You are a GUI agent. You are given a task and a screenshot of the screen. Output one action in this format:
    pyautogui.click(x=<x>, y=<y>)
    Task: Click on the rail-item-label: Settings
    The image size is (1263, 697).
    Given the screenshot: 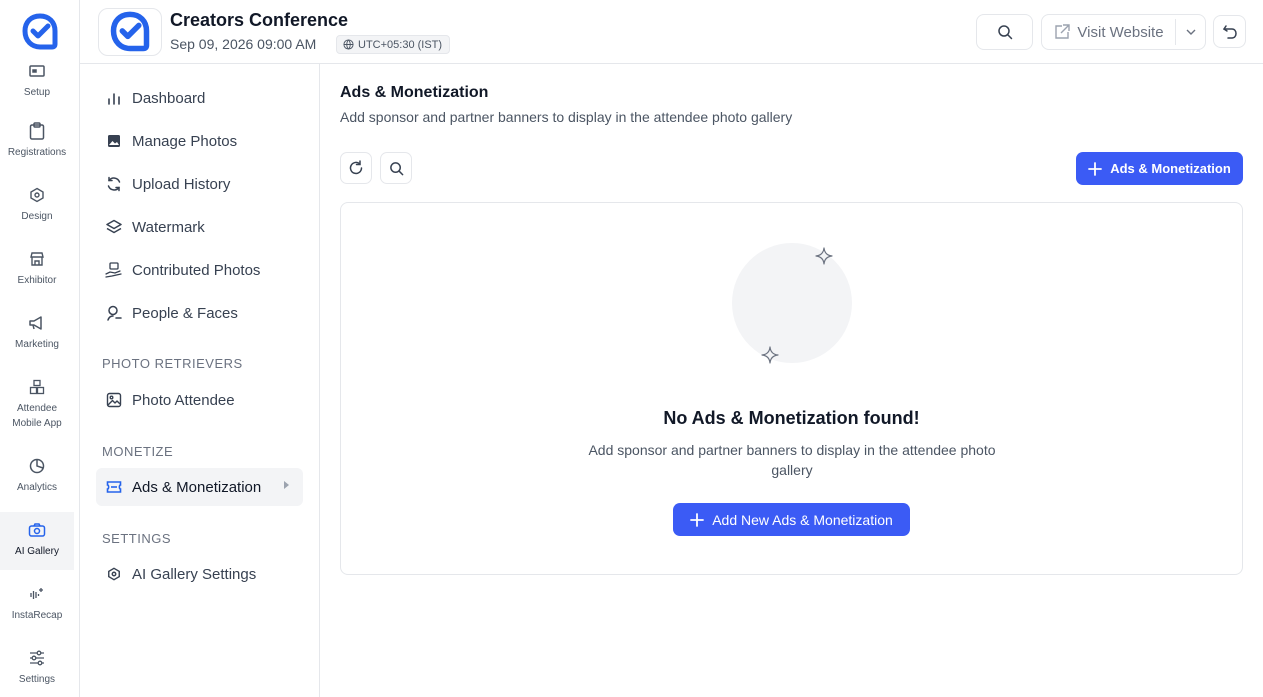 What is the action you would take?
    pyautogui.click(x=37, y=679)
    